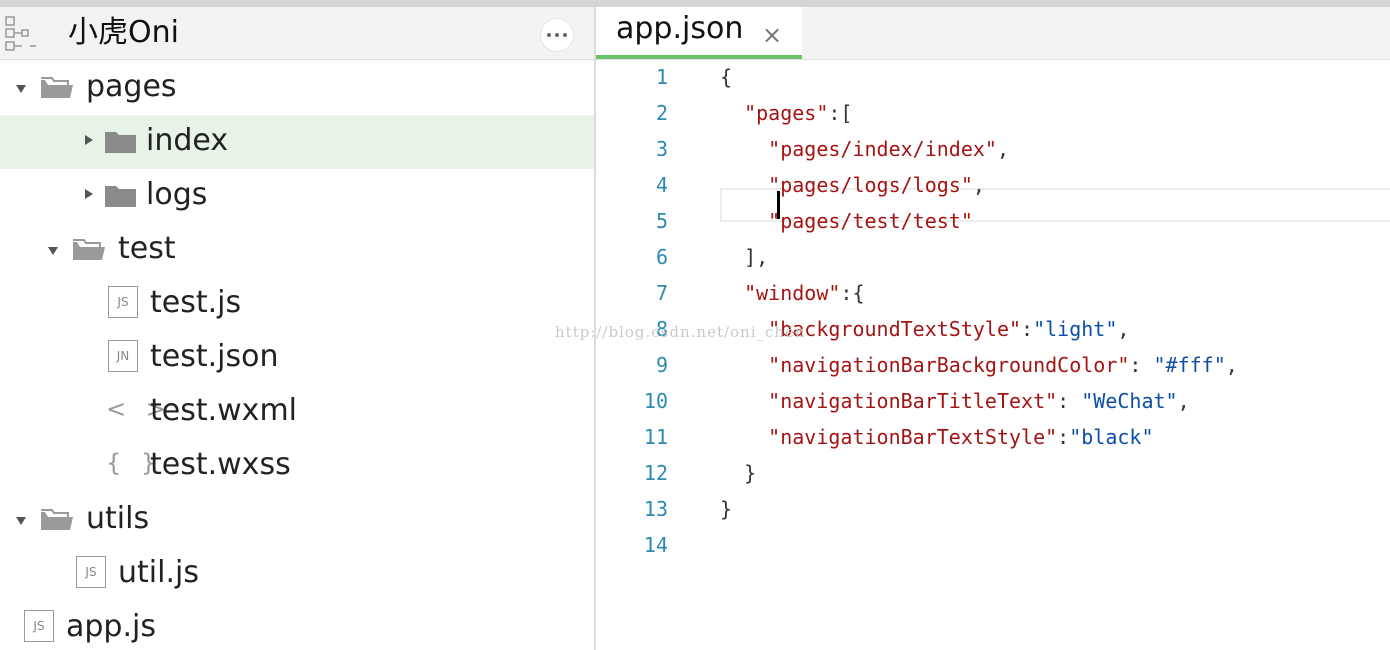 The width and height of the screenshot is (1390, 650). What do you see at coordinates (131, 86) in the screenshot?
I see `tree-item-label: pages` at bounding box center [131, 86].